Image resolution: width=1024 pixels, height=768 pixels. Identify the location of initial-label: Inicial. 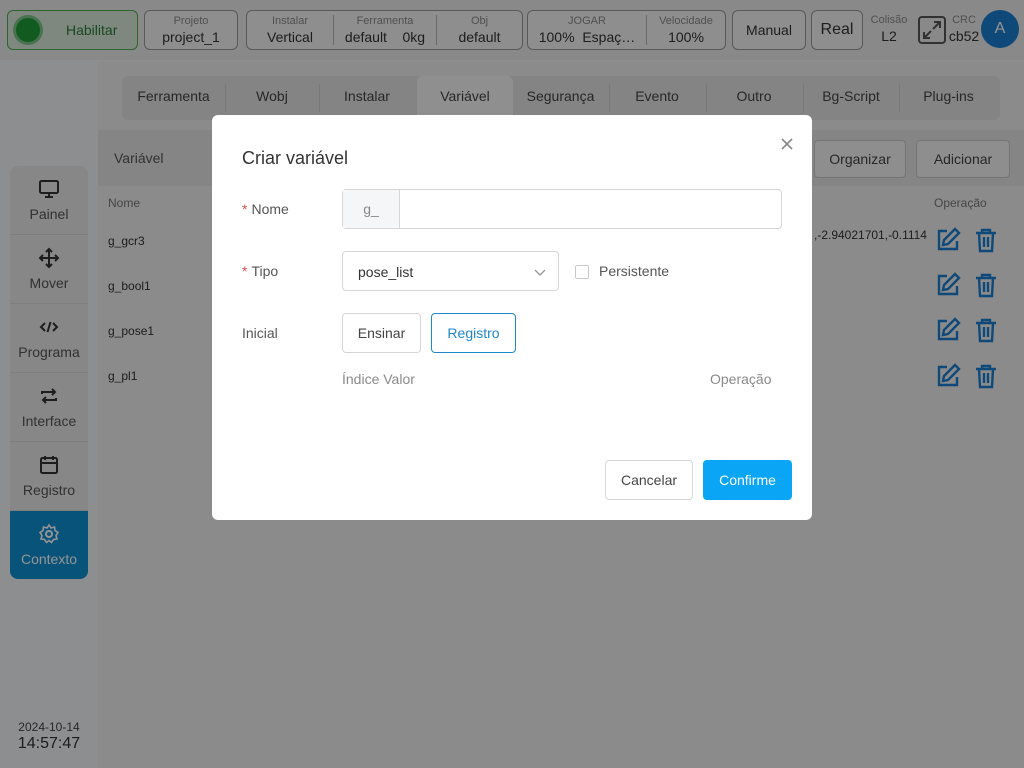
(260, 333).